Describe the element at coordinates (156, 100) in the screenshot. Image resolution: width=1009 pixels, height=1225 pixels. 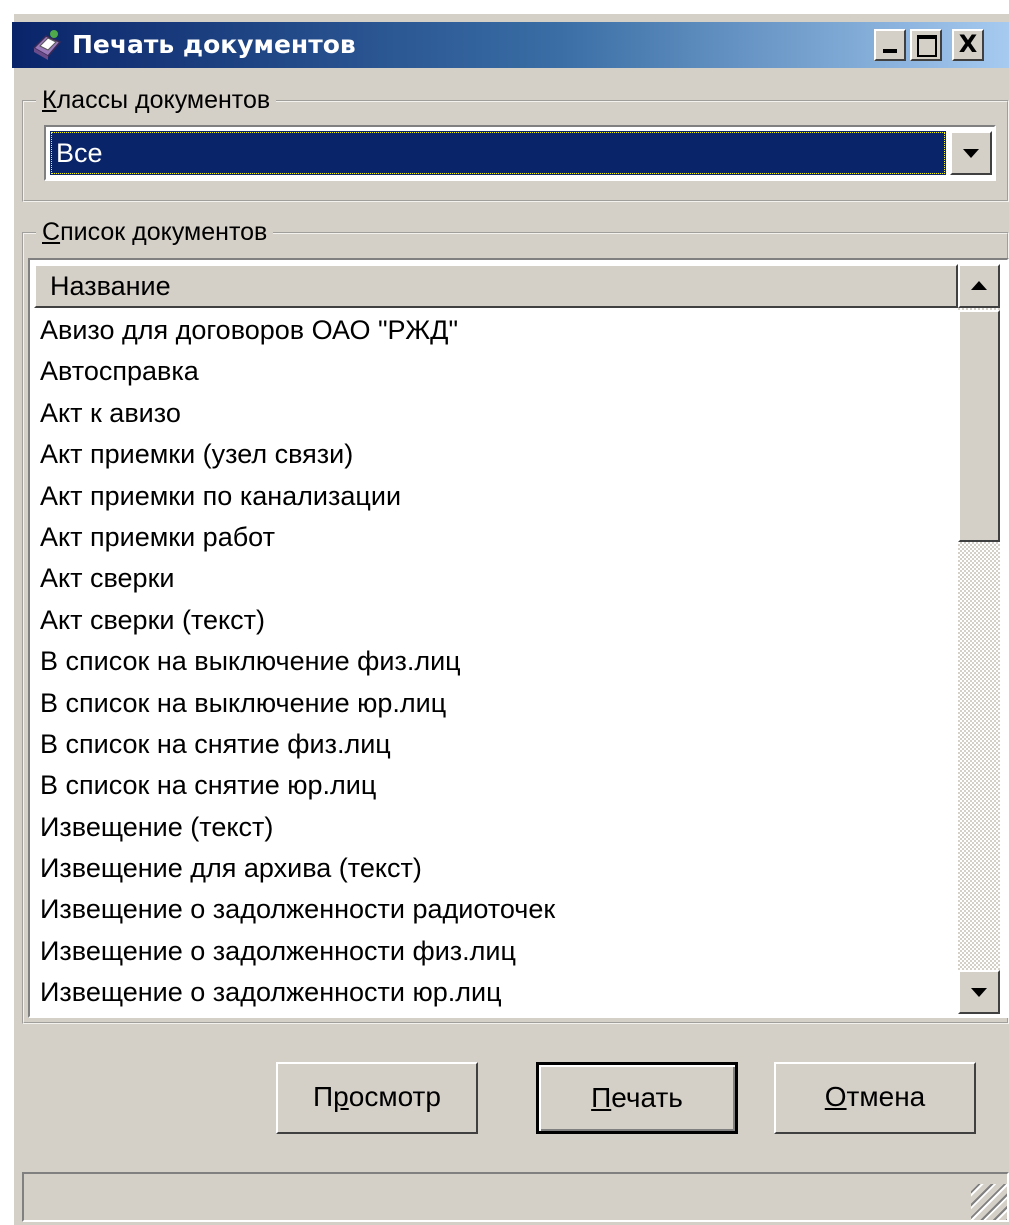
I see `document-classes-label: Классы документов` at that location.